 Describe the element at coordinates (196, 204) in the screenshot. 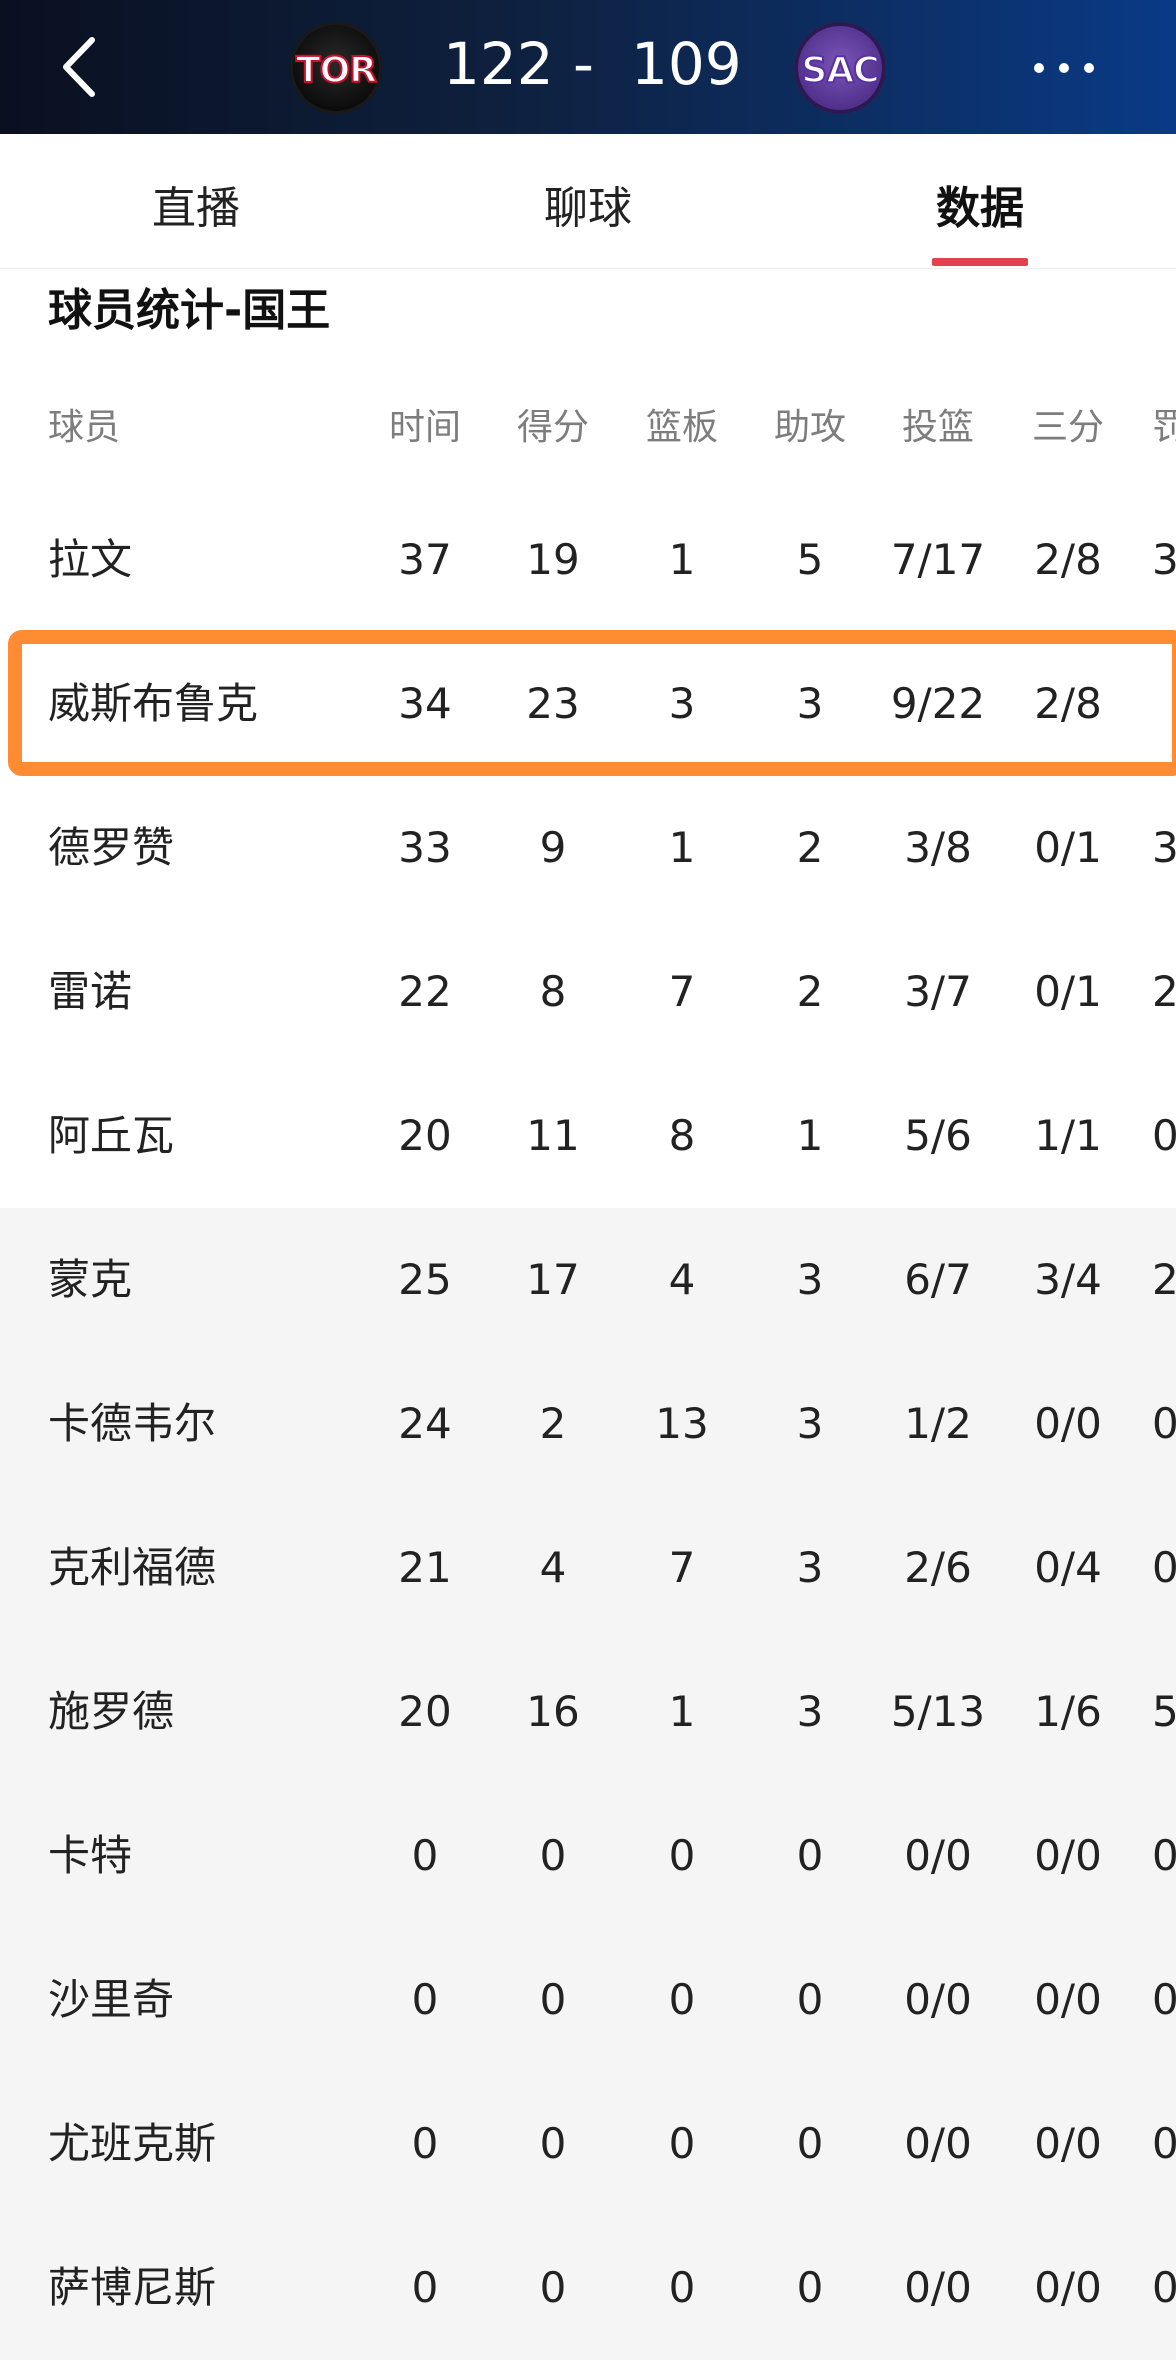

I see `tab-live: 直播` at that location.